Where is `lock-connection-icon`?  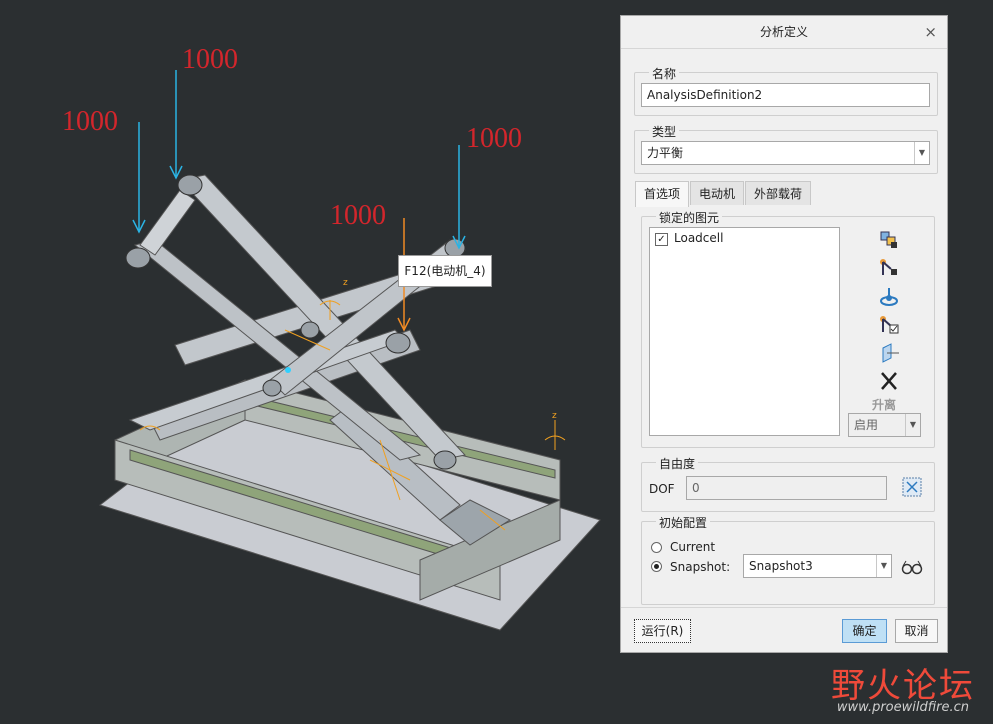
lock-connection-icon is located at coordinates (889, 268).